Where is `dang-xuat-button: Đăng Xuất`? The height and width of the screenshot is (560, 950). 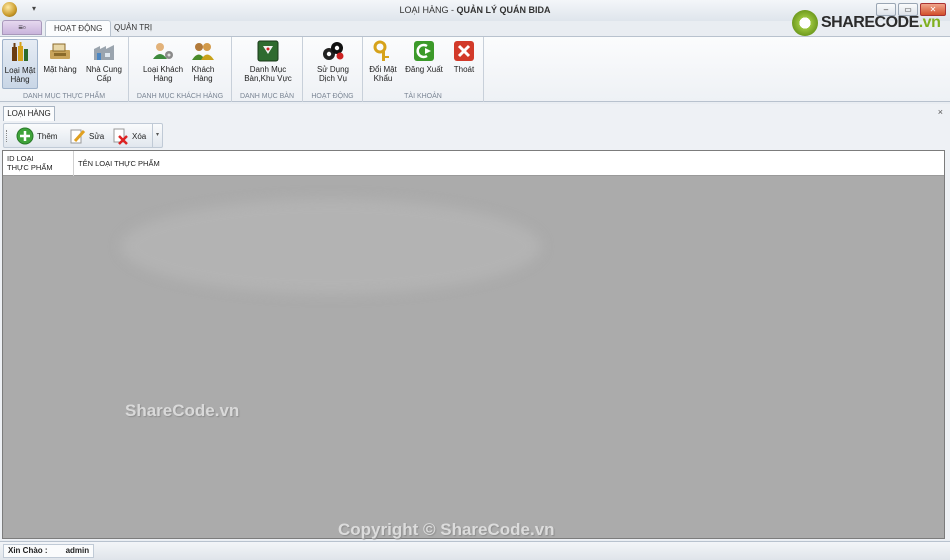 dang-xuat-button: Đăng Xuất is located at coordinates (424, 64).